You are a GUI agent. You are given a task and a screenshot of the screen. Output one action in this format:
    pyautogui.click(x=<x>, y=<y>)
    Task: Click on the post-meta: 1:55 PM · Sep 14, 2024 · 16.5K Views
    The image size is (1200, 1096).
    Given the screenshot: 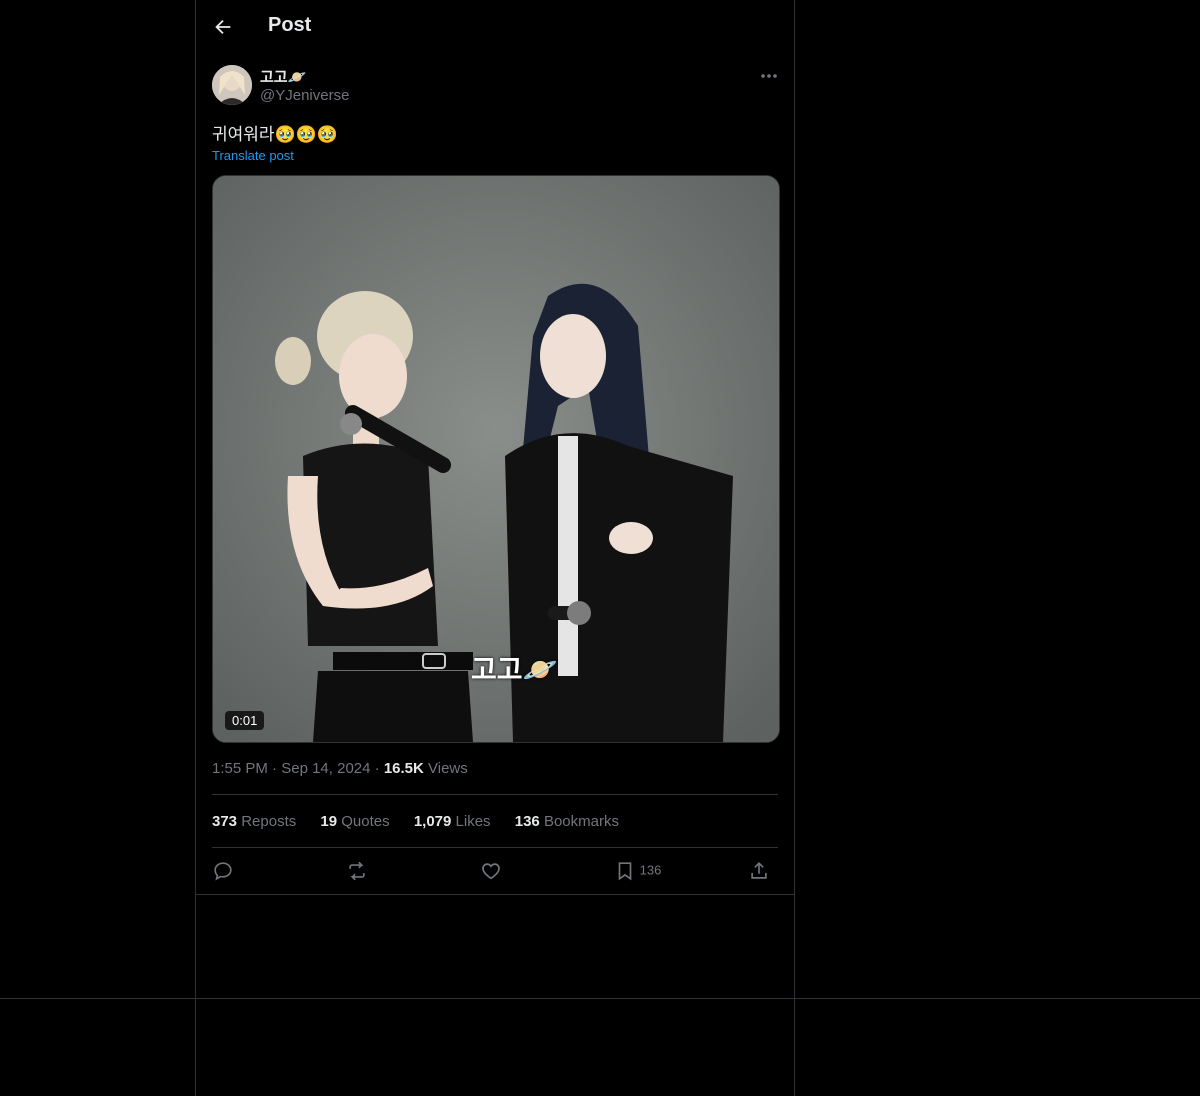 What is the action you would take?
    pyautogui.click(x=340, y=768)
    